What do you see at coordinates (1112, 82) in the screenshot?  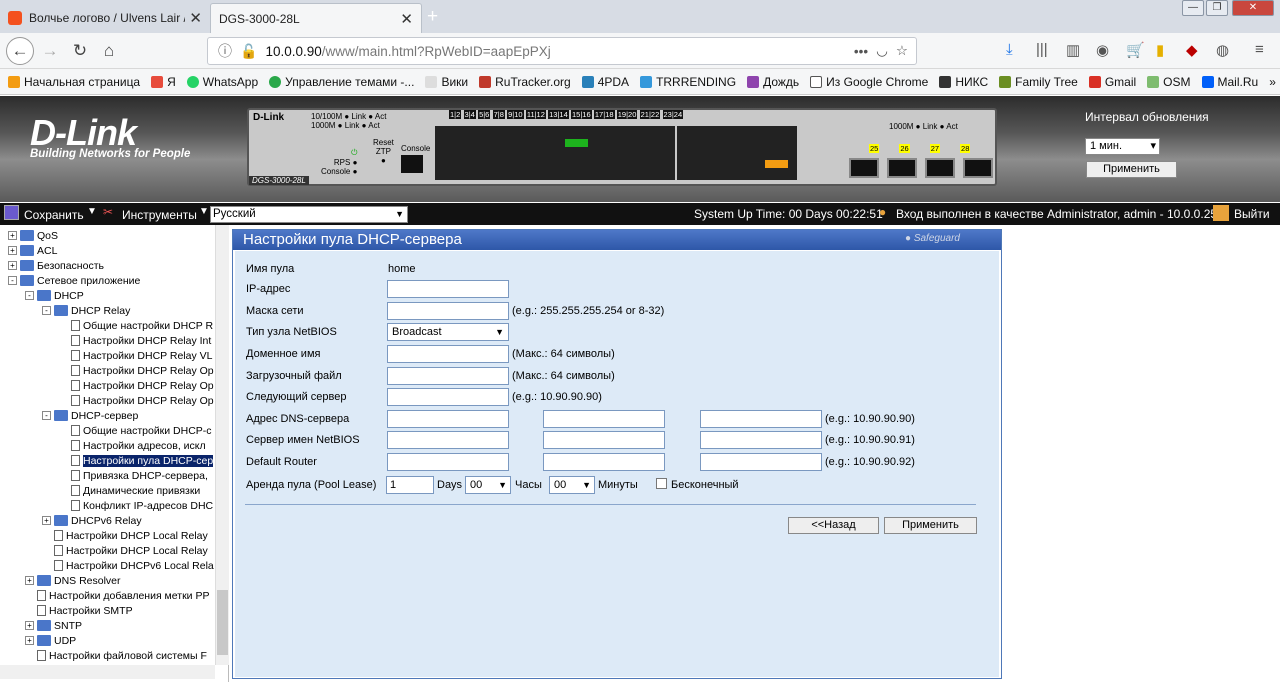 I see `bookmark-item: Gmail` at bounding box center [1112, 82].